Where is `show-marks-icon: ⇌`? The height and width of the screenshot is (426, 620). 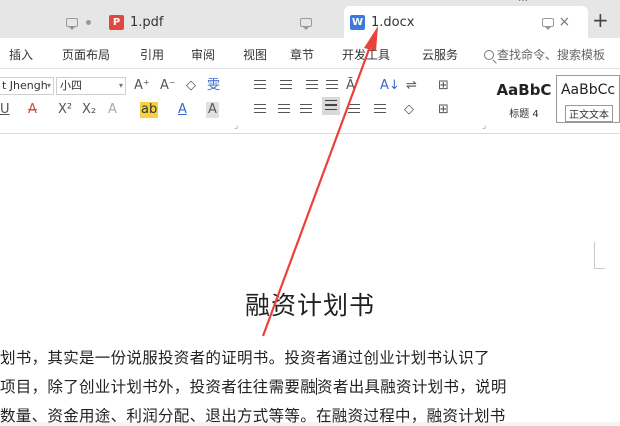
show-marks-icon: ⇌ is located at coordinates (411, 86).